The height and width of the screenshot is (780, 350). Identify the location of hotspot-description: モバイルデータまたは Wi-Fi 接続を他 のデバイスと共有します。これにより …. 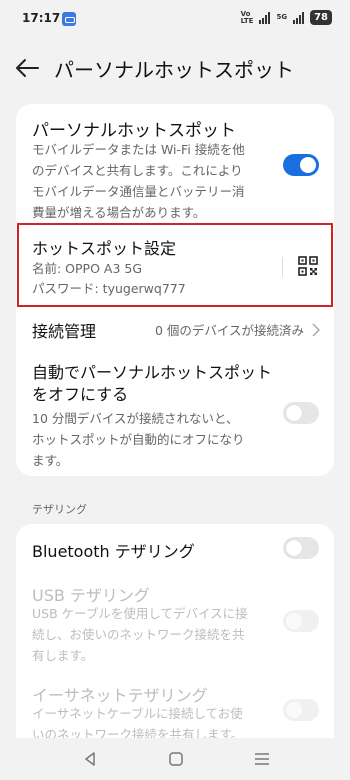
(138, 181).